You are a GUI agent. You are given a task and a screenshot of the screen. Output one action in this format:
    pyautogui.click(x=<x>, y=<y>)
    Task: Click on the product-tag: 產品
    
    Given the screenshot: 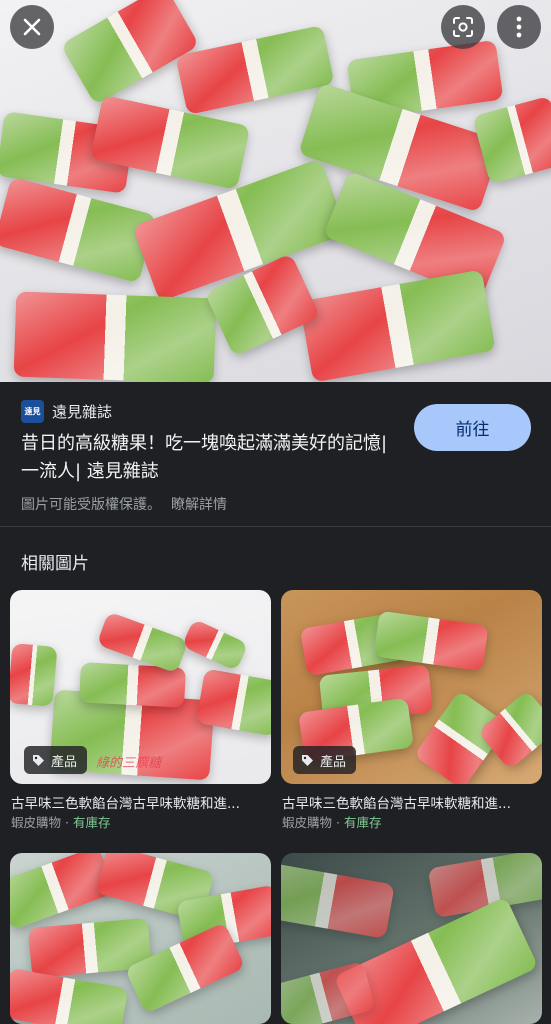 What is the action you would take?
    pyautogui.click(x=325, y=760)
    